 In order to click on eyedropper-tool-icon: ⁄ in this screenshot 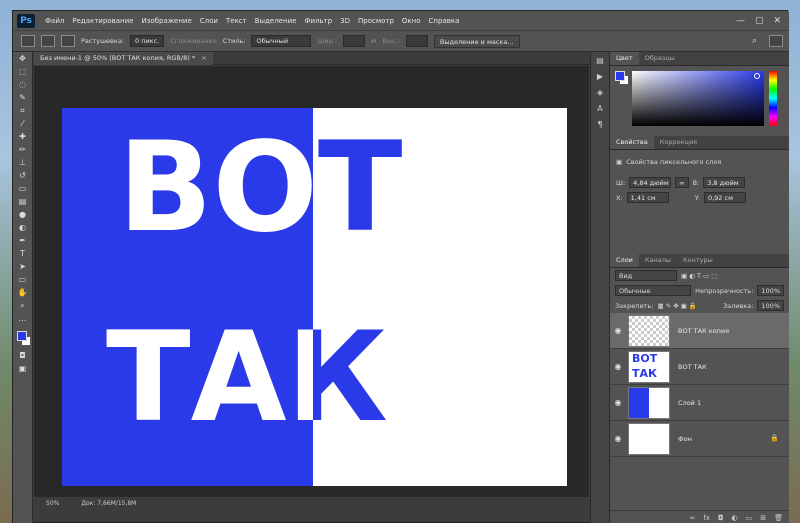, I will do `click(22, 123)`.